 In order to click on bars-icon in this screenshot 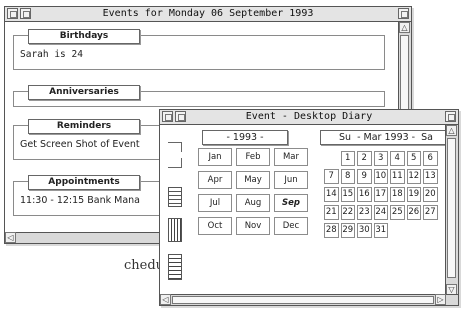, I will do `click(175, 230)`.